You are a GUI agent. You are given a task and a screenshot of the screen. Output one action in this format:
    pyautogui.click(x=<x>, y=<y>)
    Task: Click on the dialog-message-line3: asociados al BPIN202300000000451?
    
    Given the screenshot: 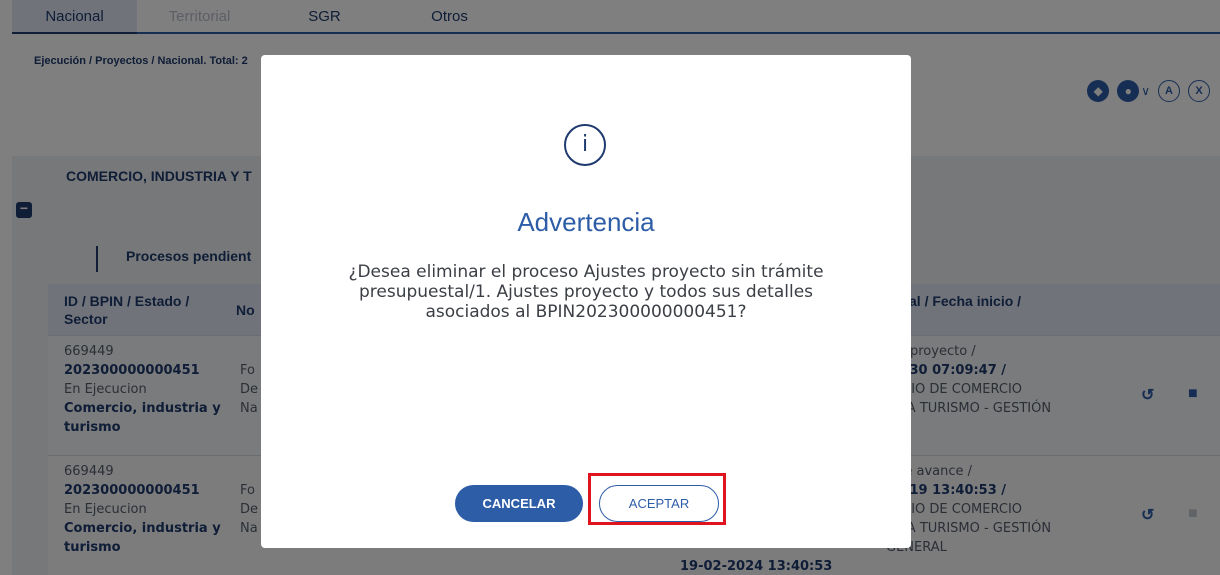 What is the action you would take?
    pyautogui.click(x=586, y=312)
    